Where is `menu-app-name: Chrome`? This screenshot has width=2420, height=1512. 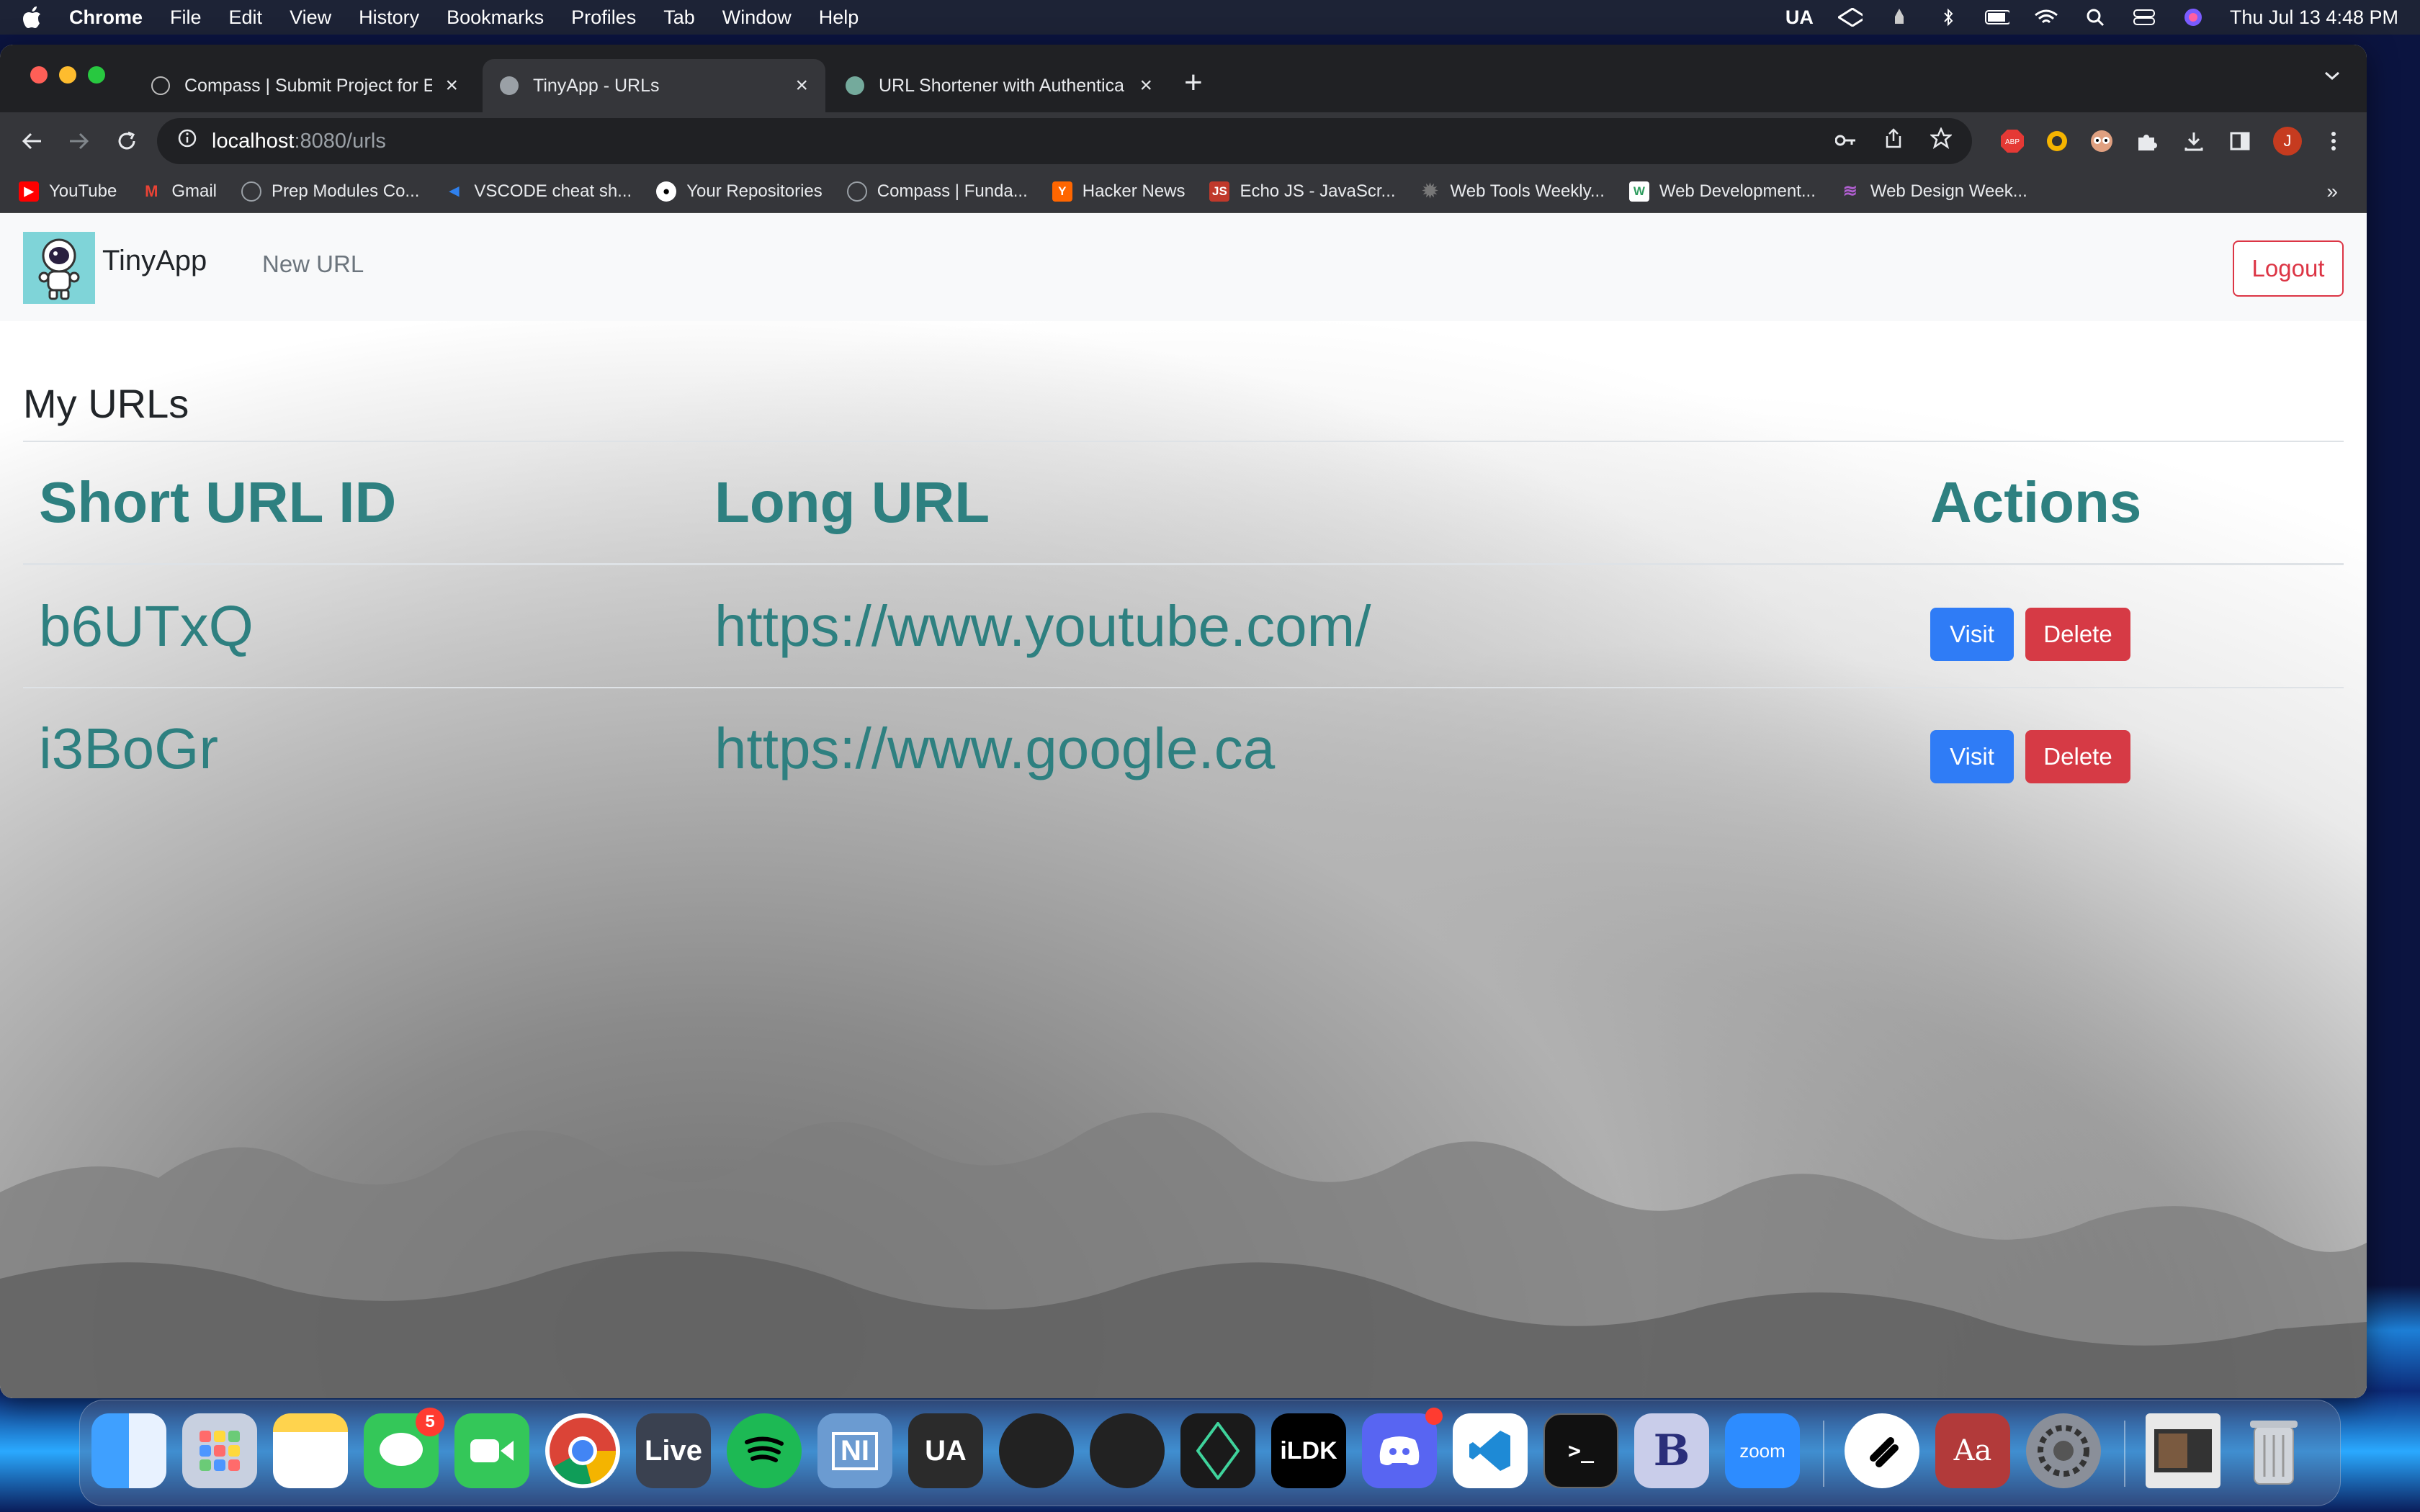 menu-app-name: Chrome is located at coordinates (106, 17).